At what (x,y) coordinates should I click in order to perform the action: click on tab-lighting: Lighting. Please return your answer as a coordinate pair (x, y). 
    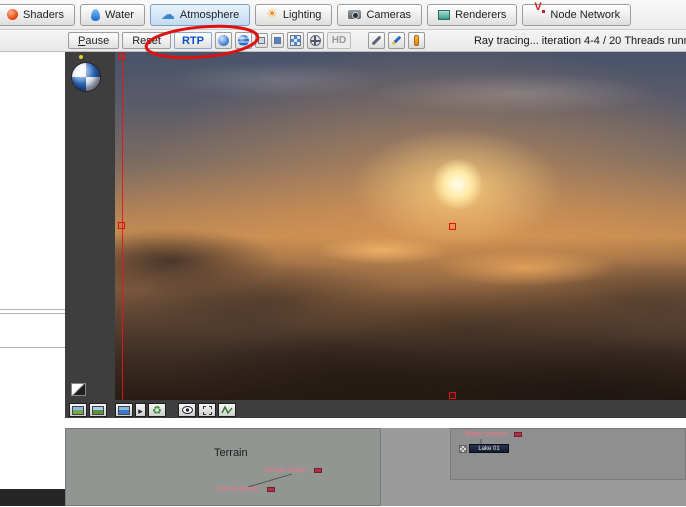
    Looking at the image, I should click on (294, 14).